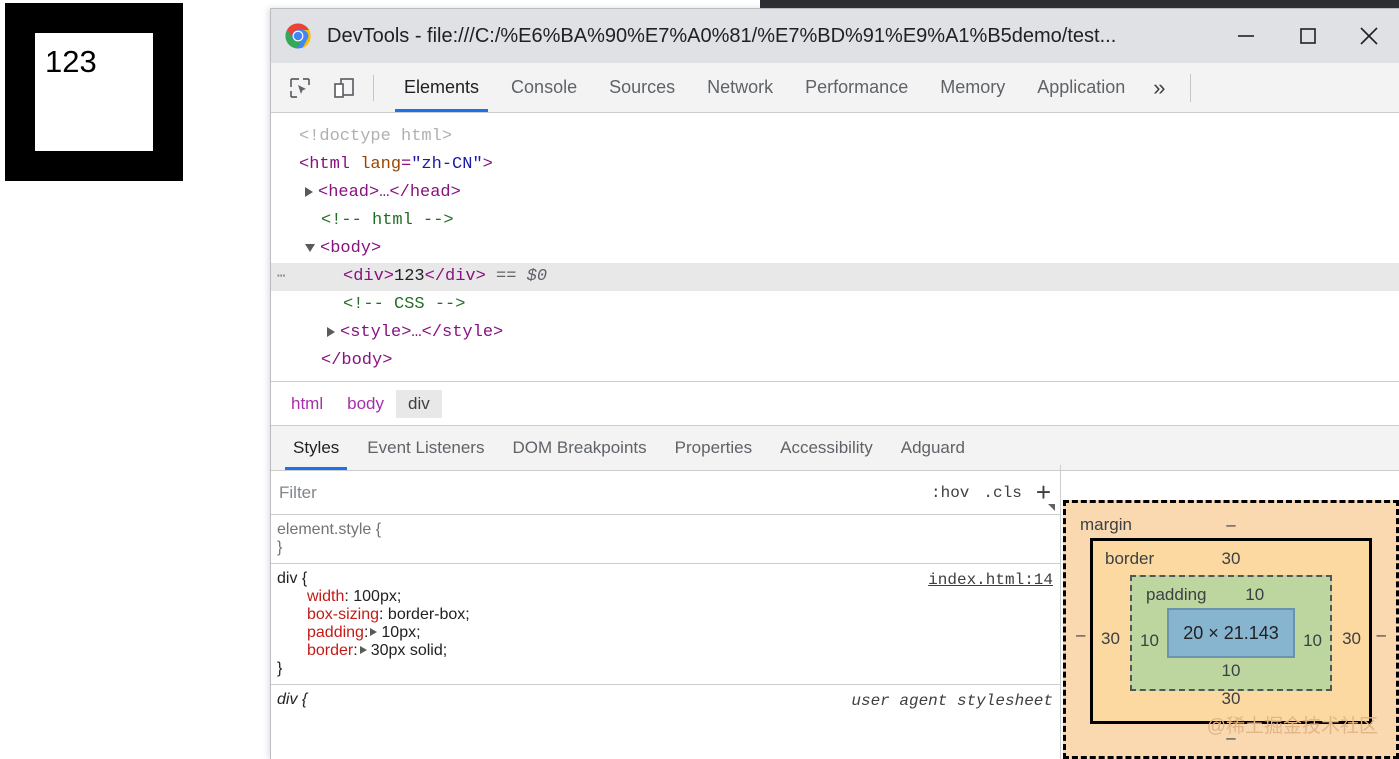 The height and width of the screenshot is (759, 1399). Describe the element at coordinates (1254, 595) in the screenshot. I see `box-model-padding-top: 10` at that location.